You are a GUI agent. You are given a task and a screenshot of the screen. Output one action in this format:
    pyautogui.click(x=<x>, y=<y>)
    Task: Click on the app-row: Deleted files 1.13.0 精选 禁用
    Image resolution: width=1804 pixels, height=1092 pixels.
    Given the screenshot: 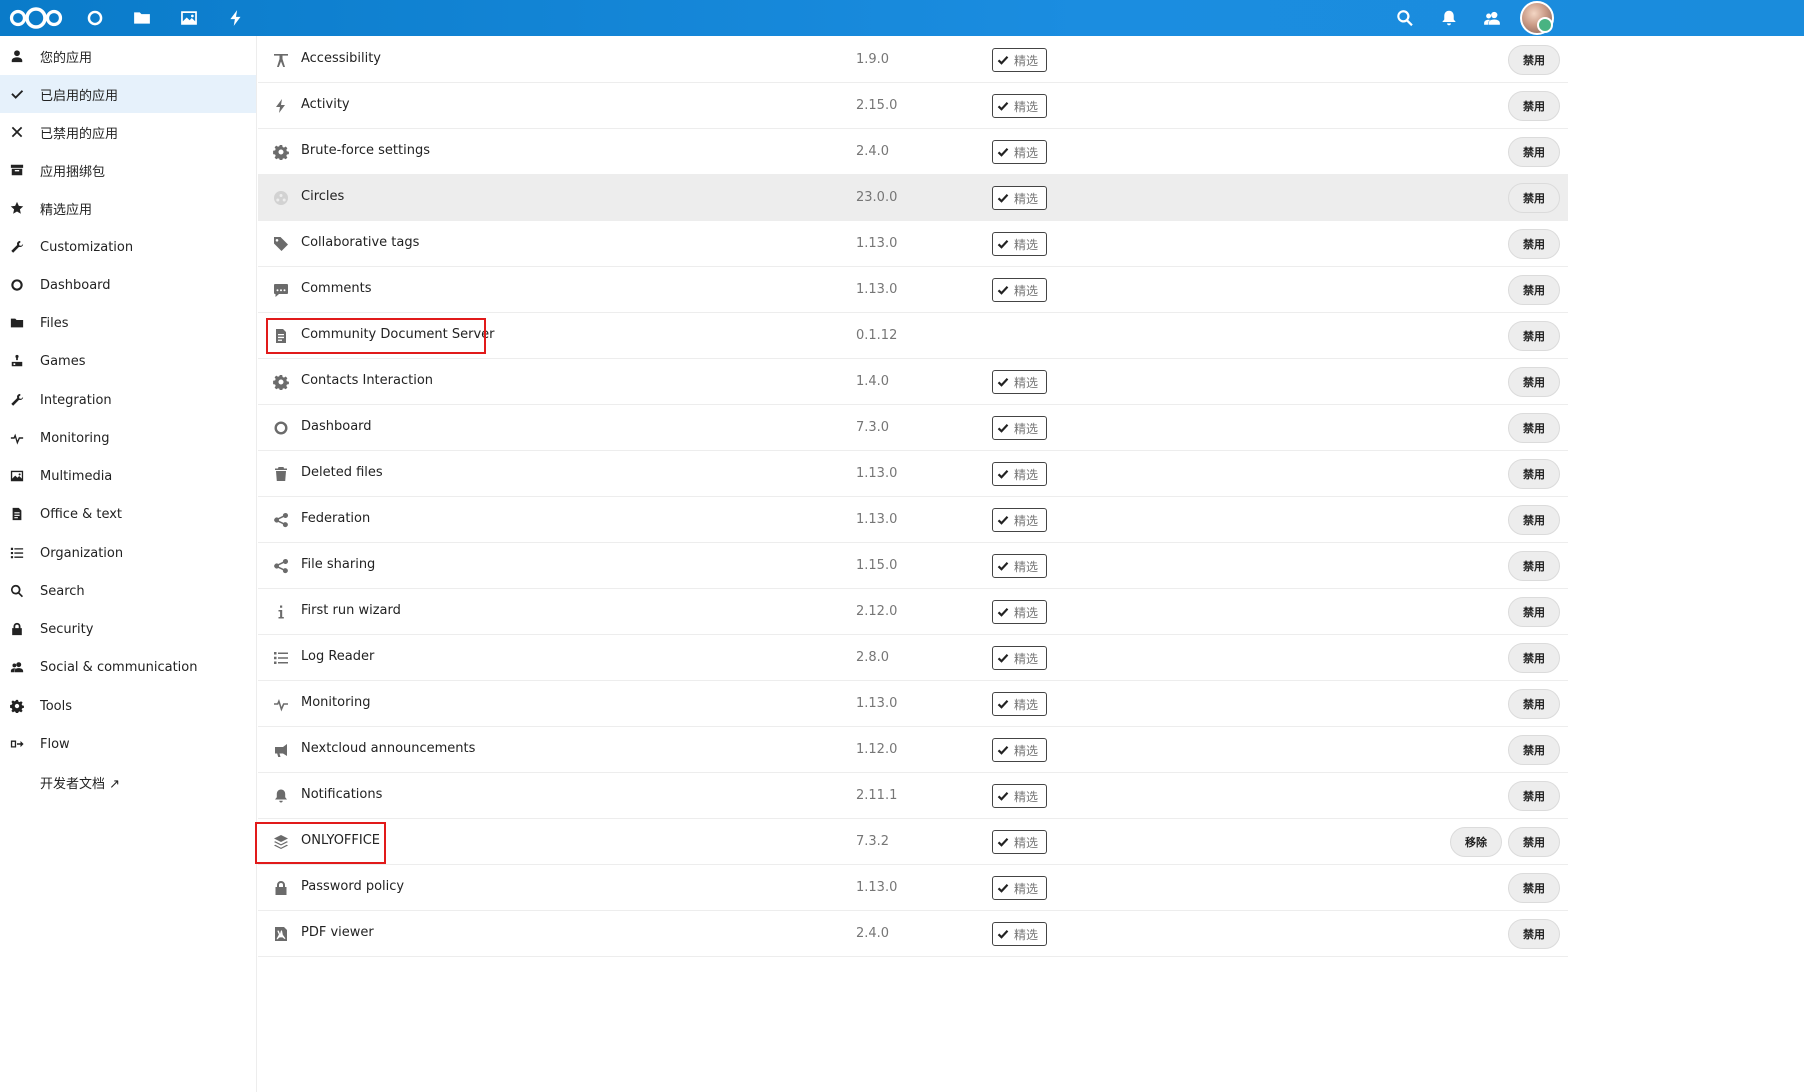 What is the action you would take?
    pyautogui.click(x=913, y=474)
    